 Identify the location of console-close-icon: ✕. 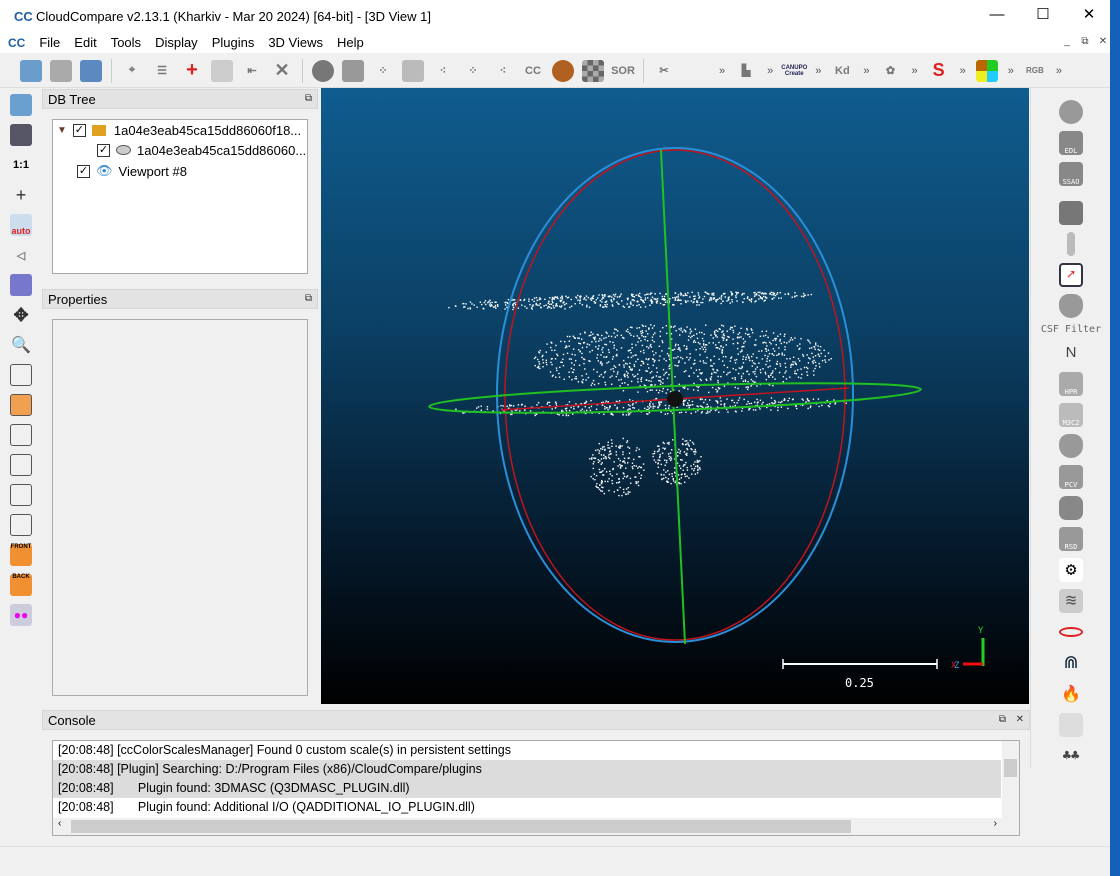
(1020, 720).